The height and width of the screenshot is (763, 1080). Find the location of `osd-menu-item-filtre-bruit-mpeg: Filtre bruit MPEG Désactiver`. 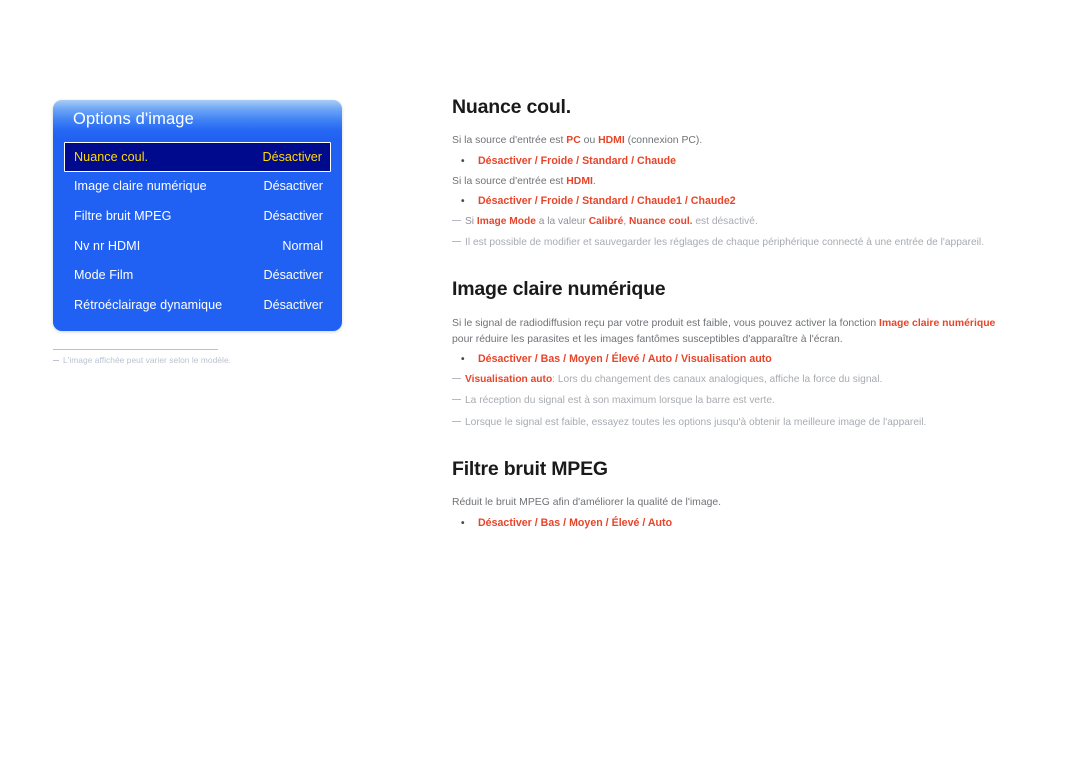

osd-menu-item-filtre-bruit-mpeg: Filtre bruit MPEG Désactiver is located at coordinates (197, 216).